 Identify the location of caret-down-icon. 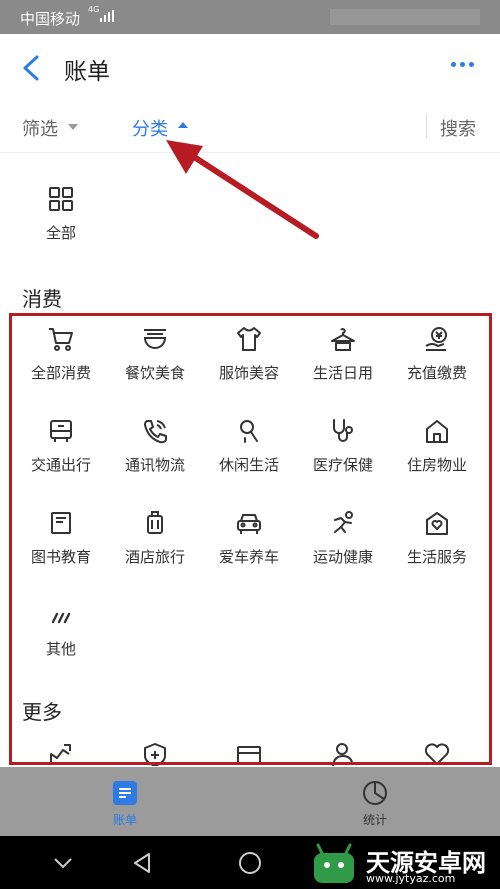
(73, 127).